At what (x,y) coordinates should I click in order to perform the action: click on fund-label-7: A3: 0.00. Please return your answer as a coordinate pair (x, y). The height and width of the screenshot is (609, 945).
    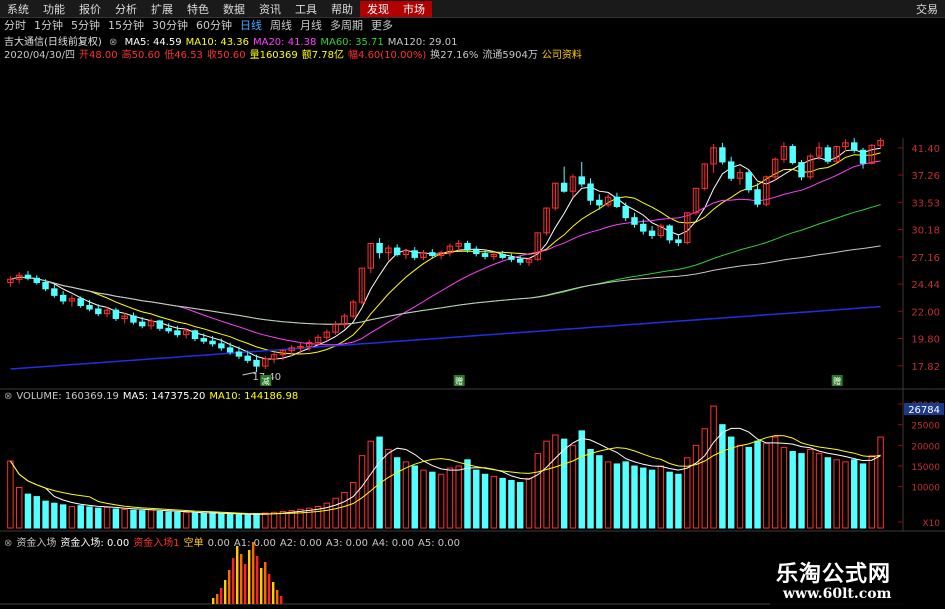
    Looking at the image, I should click on (346, 543).